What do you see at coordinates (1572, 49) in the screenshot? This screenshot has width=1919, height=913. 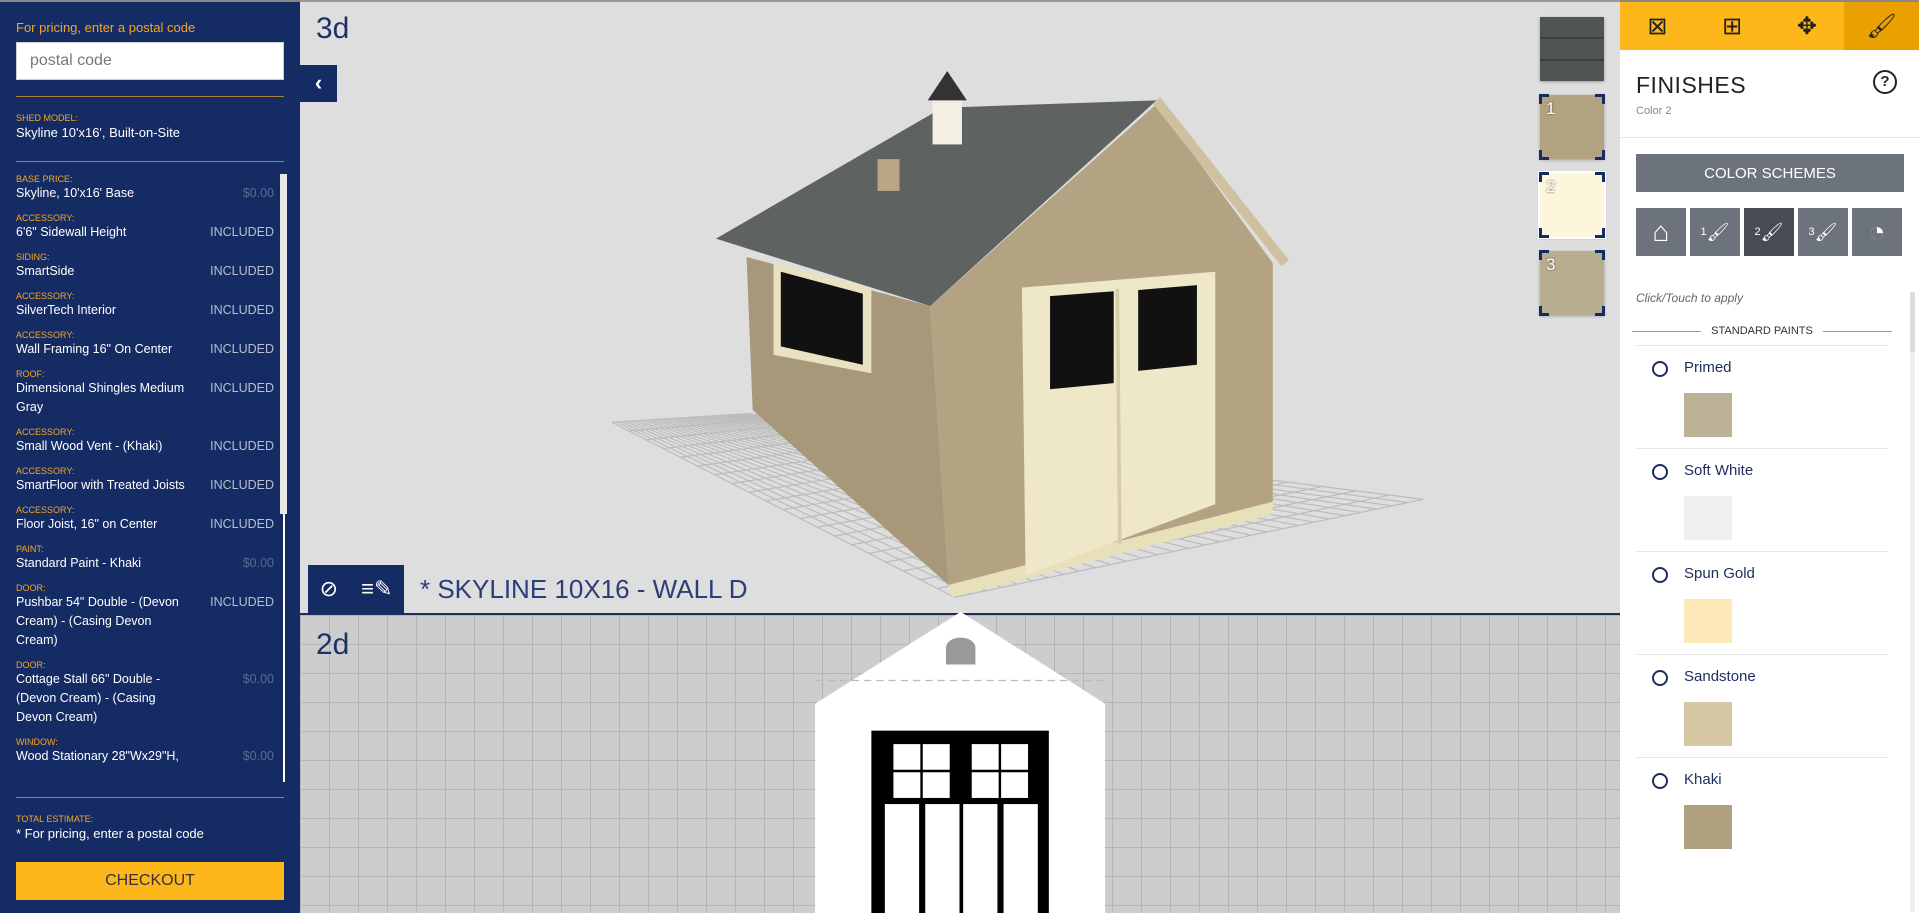 I see `roof-swatch` at bounding box center [1572, 49].